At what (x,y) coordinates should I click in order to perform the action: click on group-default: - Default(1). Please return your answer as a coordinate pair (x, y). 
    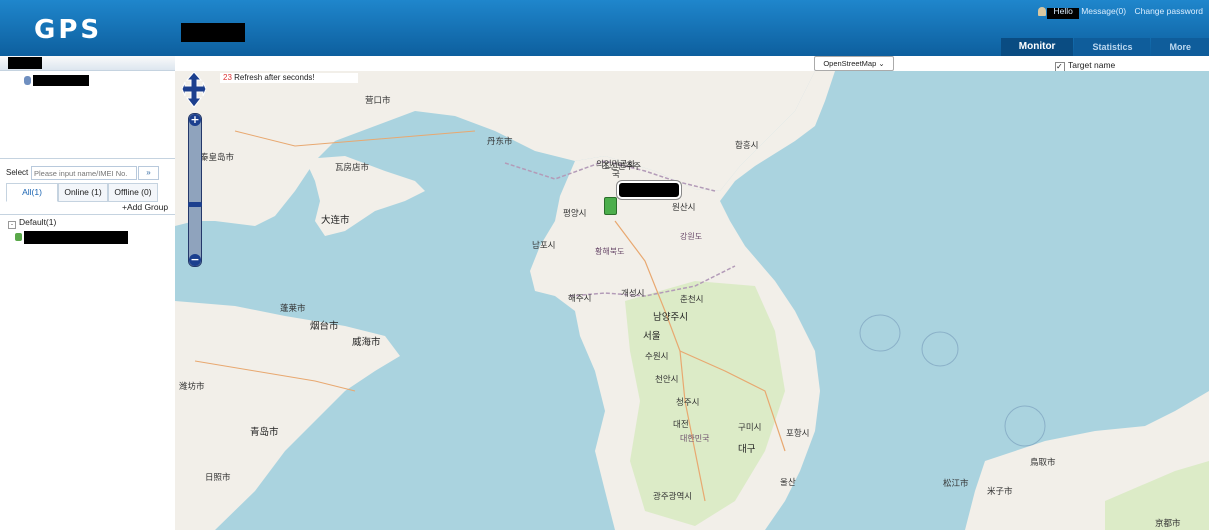
    Looking at the image, I should click on (32, 223).